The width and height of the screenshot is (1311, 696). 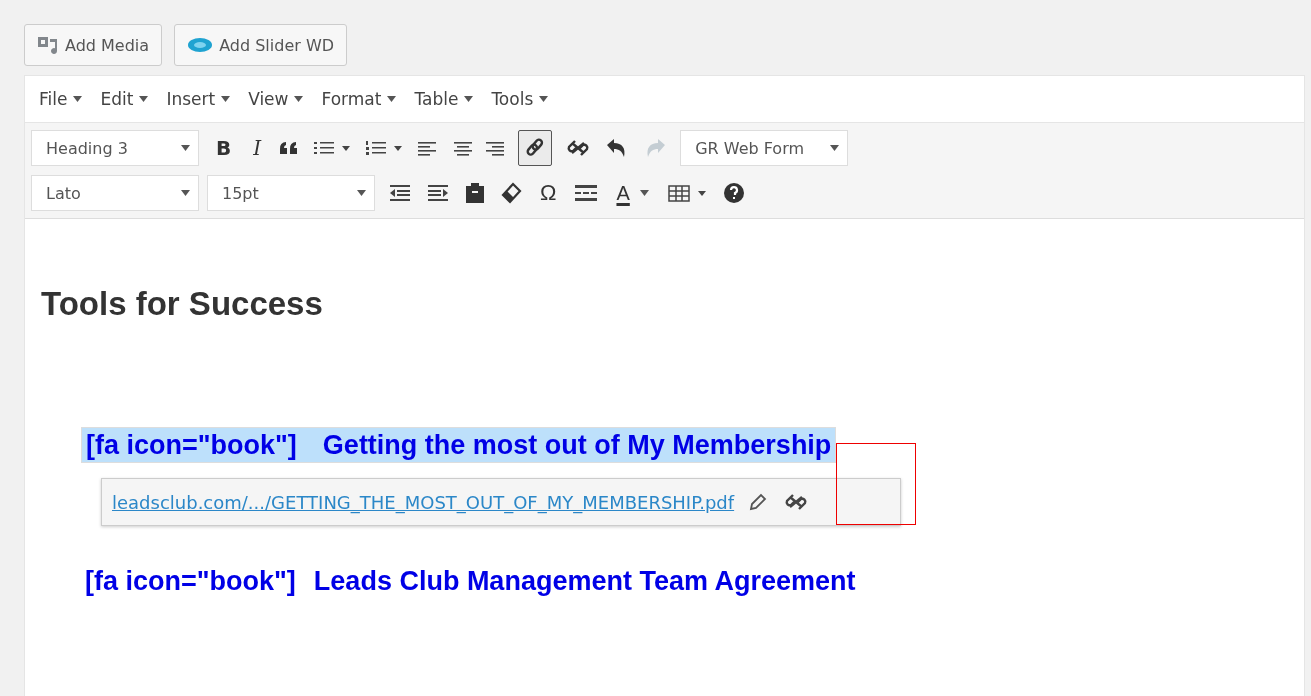 What do you see at coordinates (115, 148) in the screenshot?
I see `format-select: Heading 3` at bounding box center [115, 148].